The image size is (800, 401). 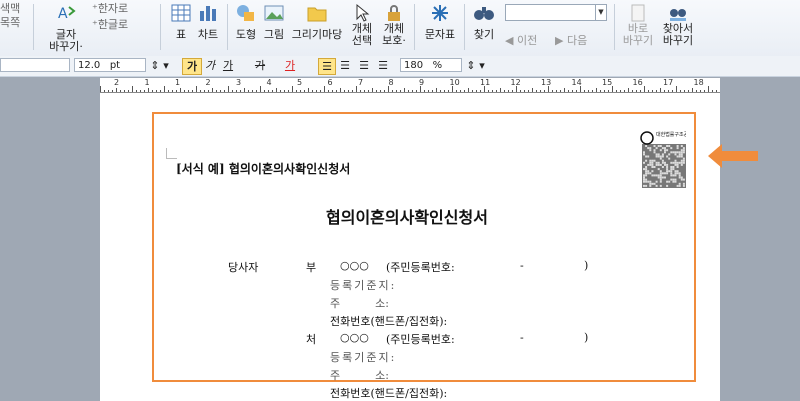 I want to click on style-dropdown, so click(x=35, y=65).